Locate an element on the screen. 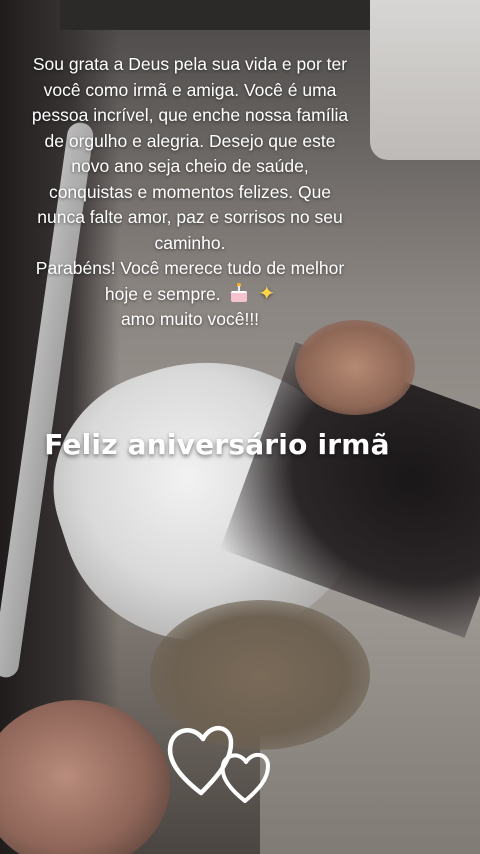  message-line: caminho. is located at coordinates (190, 242).